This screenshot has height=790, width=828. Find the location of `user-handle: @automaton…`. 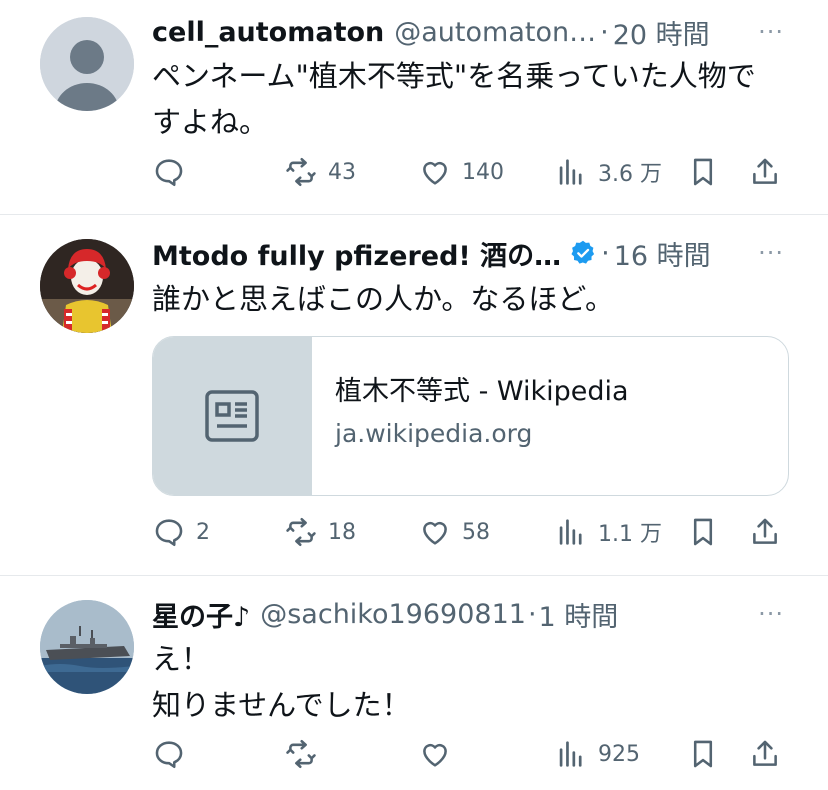

user-handle: @automaton… is located at coordinates (495, 32).